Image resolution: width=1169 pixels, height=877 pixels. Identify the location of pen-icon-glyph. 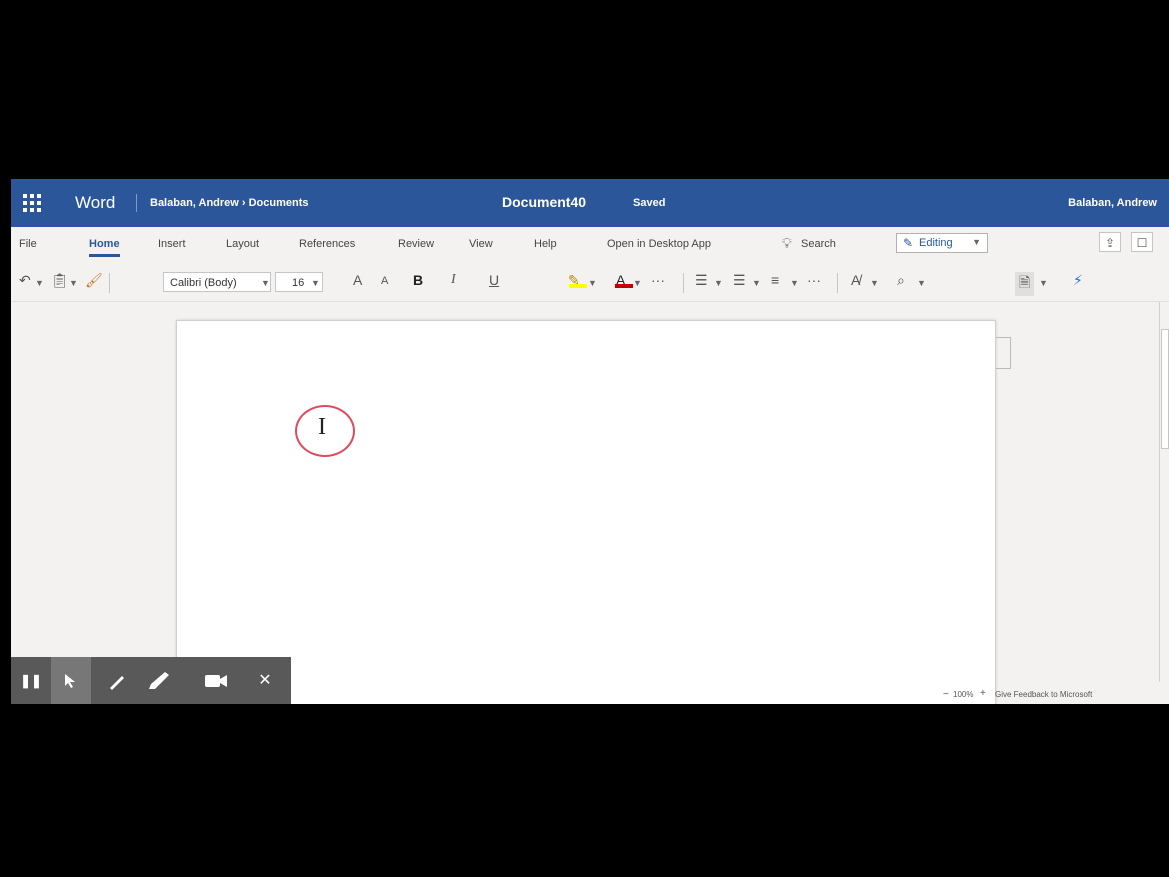
(117, 683).